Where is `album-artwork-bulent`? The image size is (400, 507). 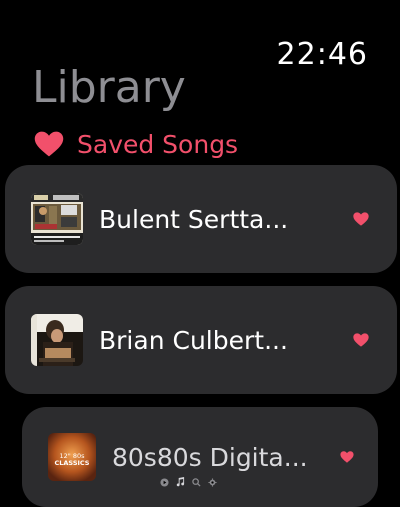
album-artwork-bulent is located at coordinates (57, 219).